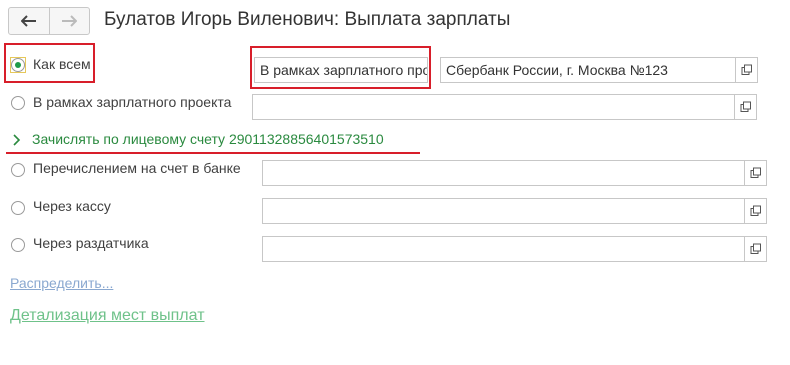 This screenshot has width=790, height=365. I want to click on radio-how-all, so click(18, 65).